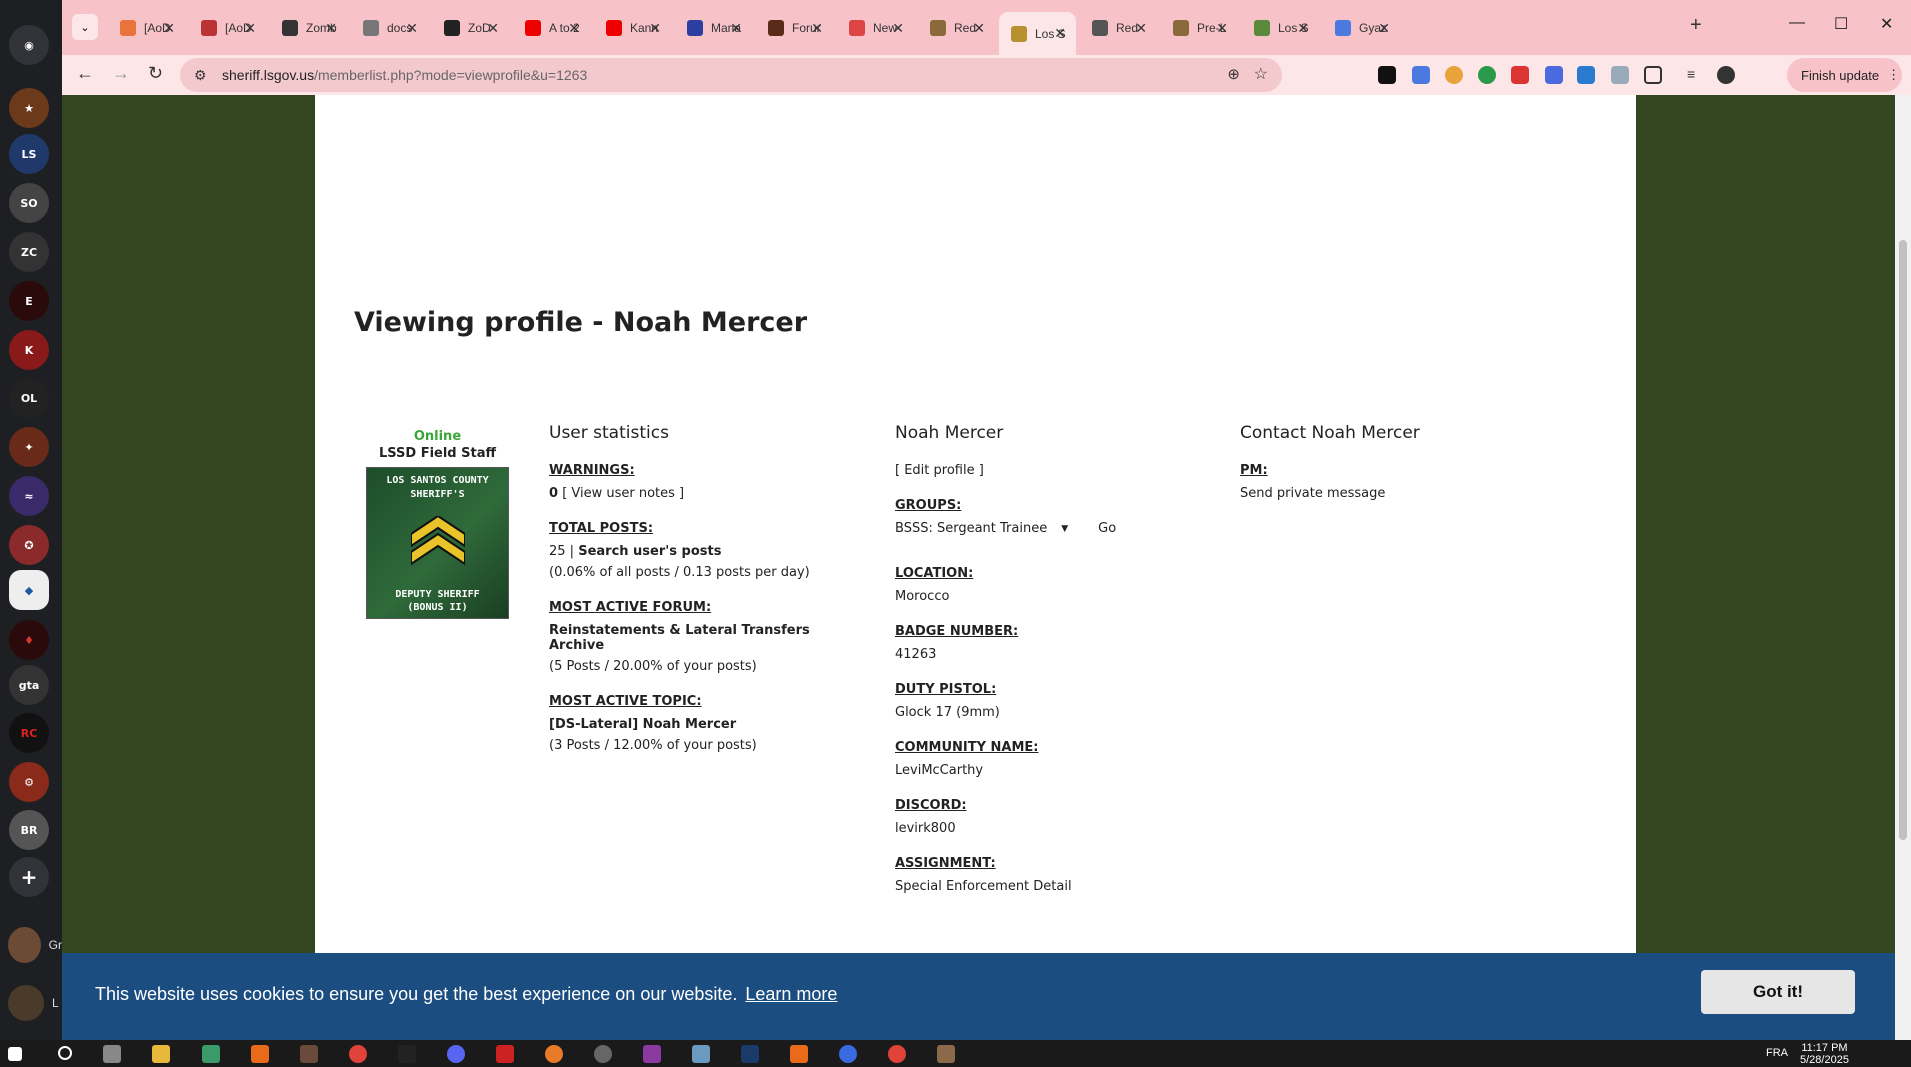 The height and width of the screenshot is (1067, 1911). What do you see at coordinates (623, 493) in the screenshot?
I see `view-notes-link: [ View user notes ]` at bounding box center [623, 493].